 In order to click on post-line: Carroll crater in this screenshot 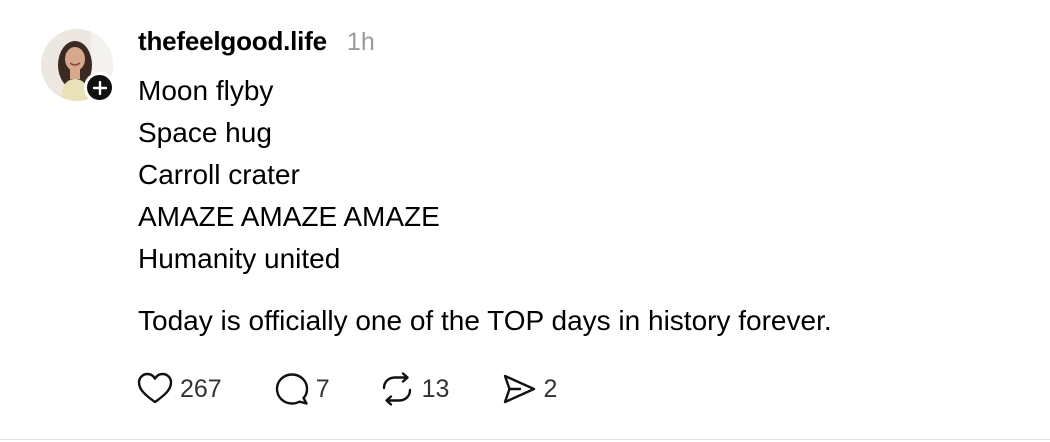, I will do `click(219, 174)`.